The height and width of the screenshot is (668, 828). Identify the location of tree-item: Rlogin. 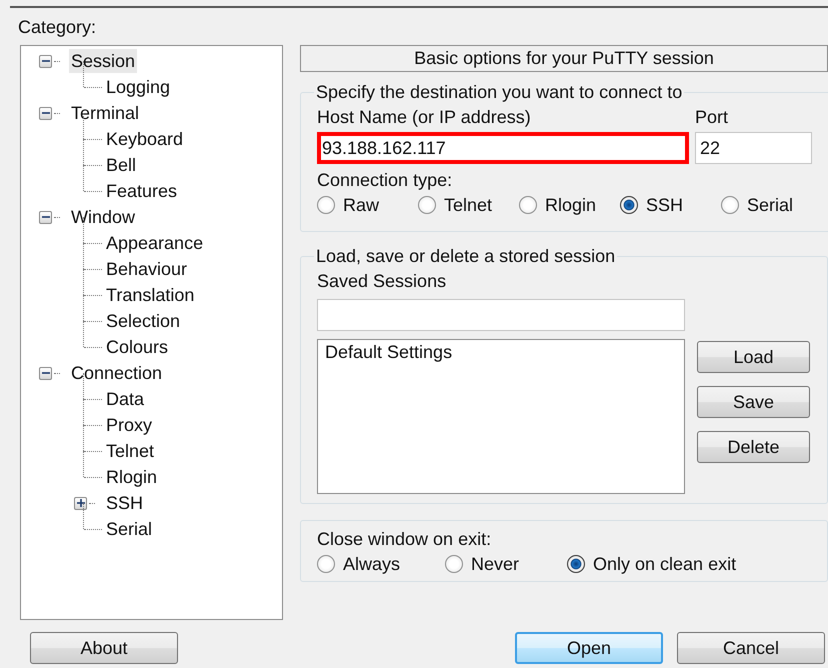
(132, 477).